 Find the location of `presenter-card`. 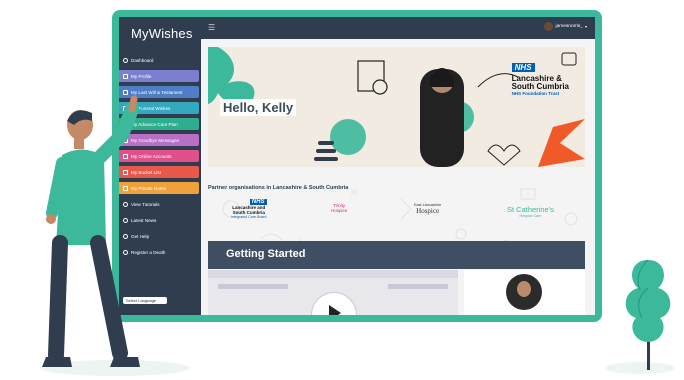

presenter-card is located at coordinates (524, 292).